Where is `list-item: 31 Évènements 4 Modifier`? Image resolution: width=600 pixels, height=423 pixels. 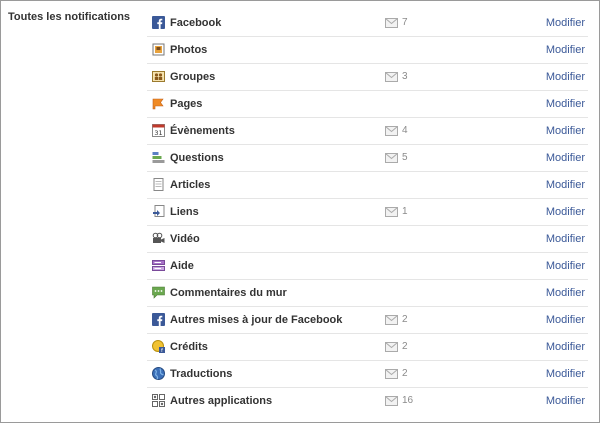 list-item: 31 Évènements 4 Modifier is located at coordinates (367, 131).